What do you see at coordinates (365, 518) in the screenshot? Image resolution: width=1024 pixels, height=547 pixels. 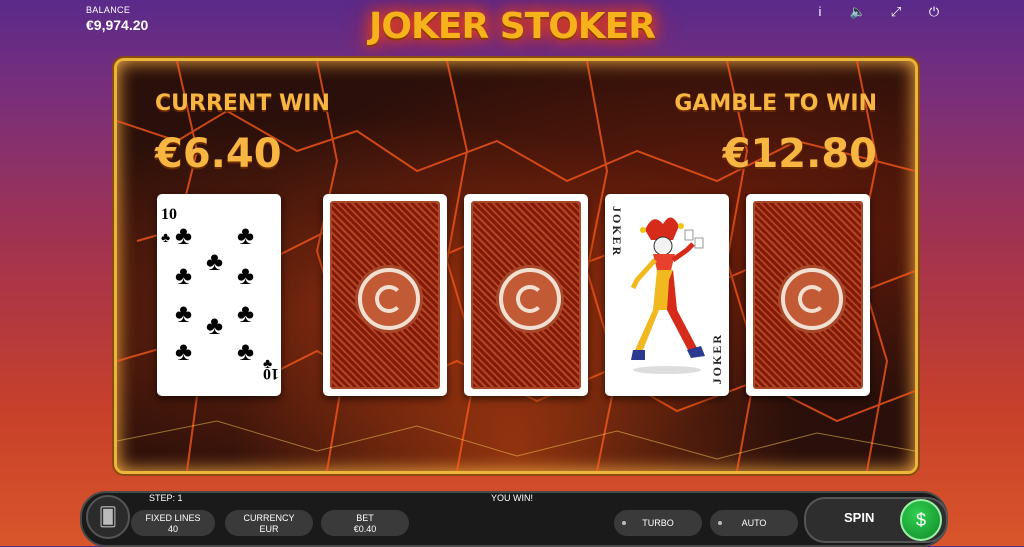 I see `bet-label: BET` at bounding box center [365, 518].